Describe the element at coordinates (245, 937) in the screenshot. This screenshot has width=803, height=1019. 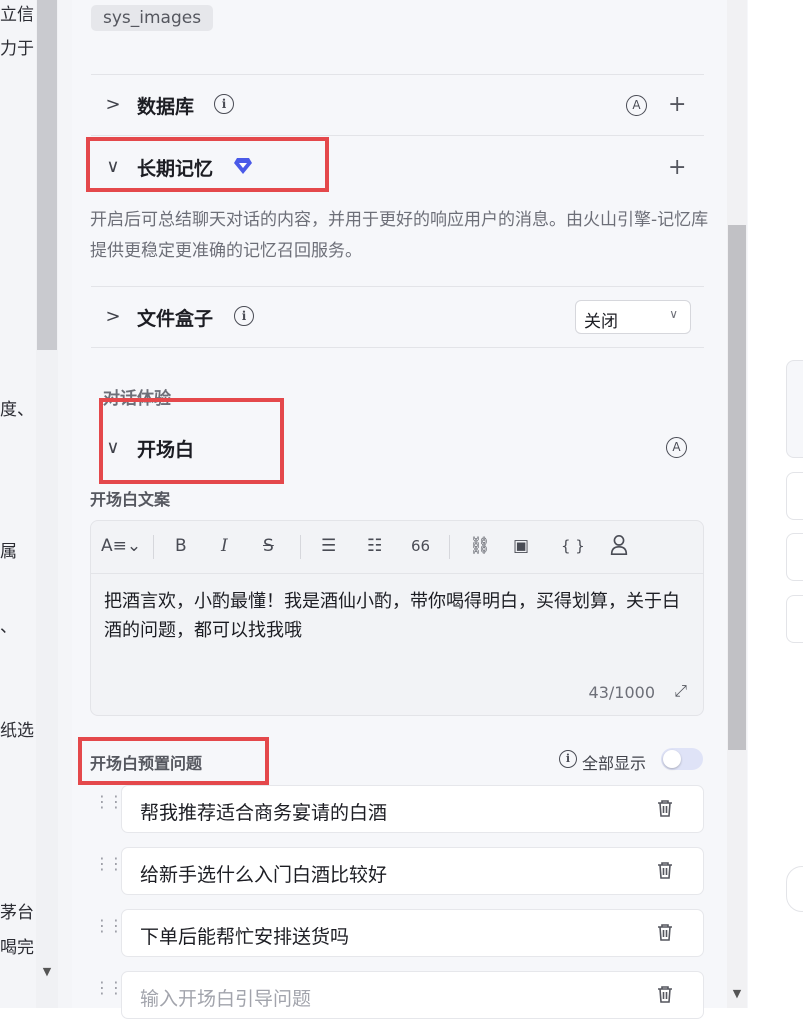
I see `preset-question-text: 下单后能帮忙安排送货吗` at that location.